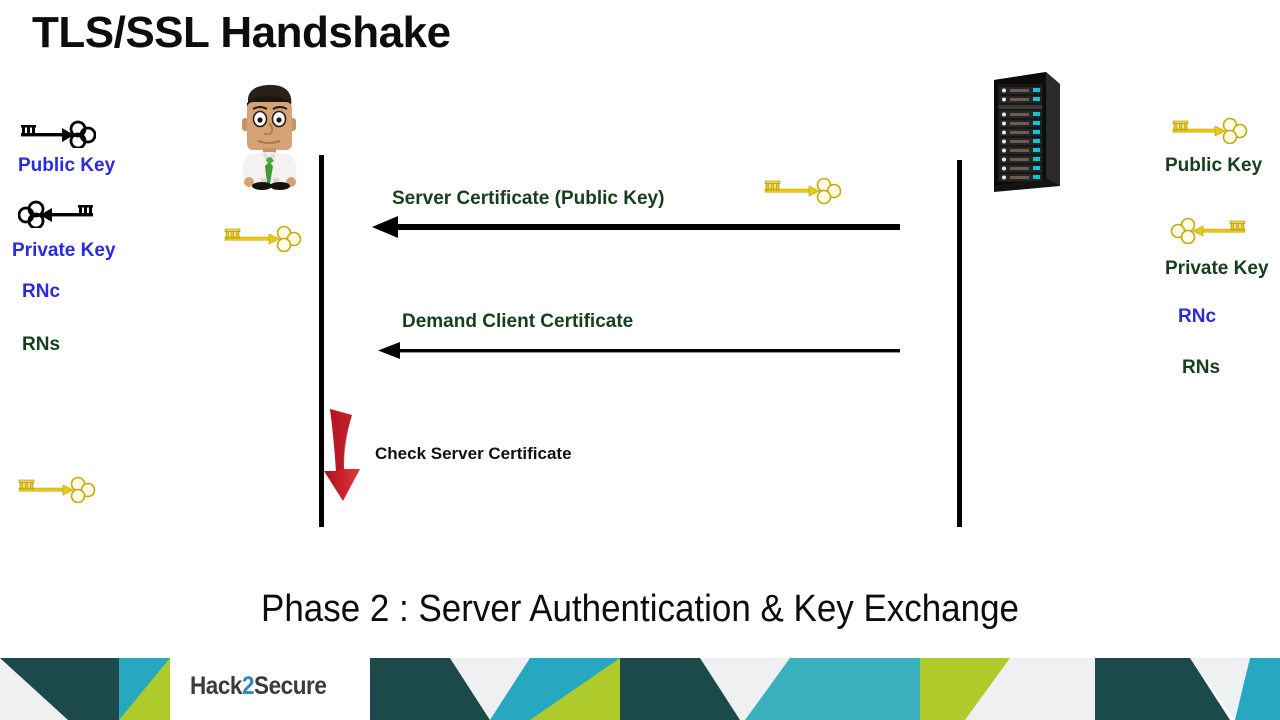  I want to click on message-arrow-server-certificate, so click(636, 230).